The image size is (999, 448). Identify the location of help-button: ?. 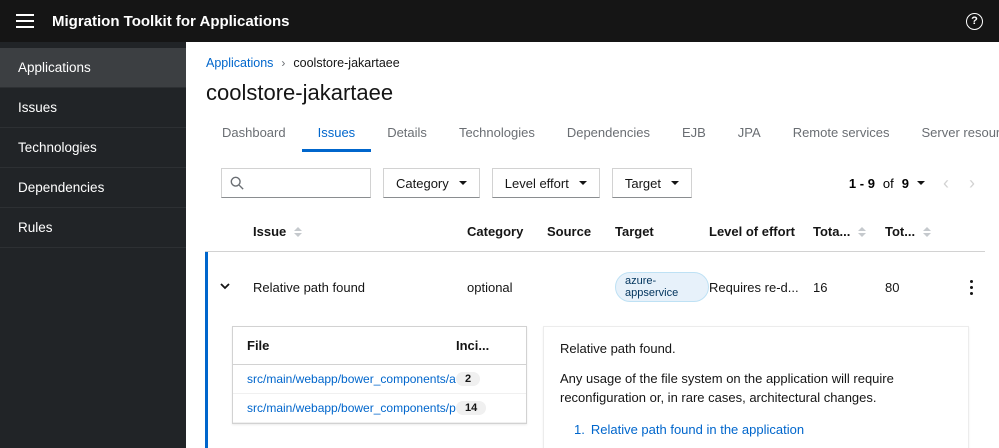
(974, 21).